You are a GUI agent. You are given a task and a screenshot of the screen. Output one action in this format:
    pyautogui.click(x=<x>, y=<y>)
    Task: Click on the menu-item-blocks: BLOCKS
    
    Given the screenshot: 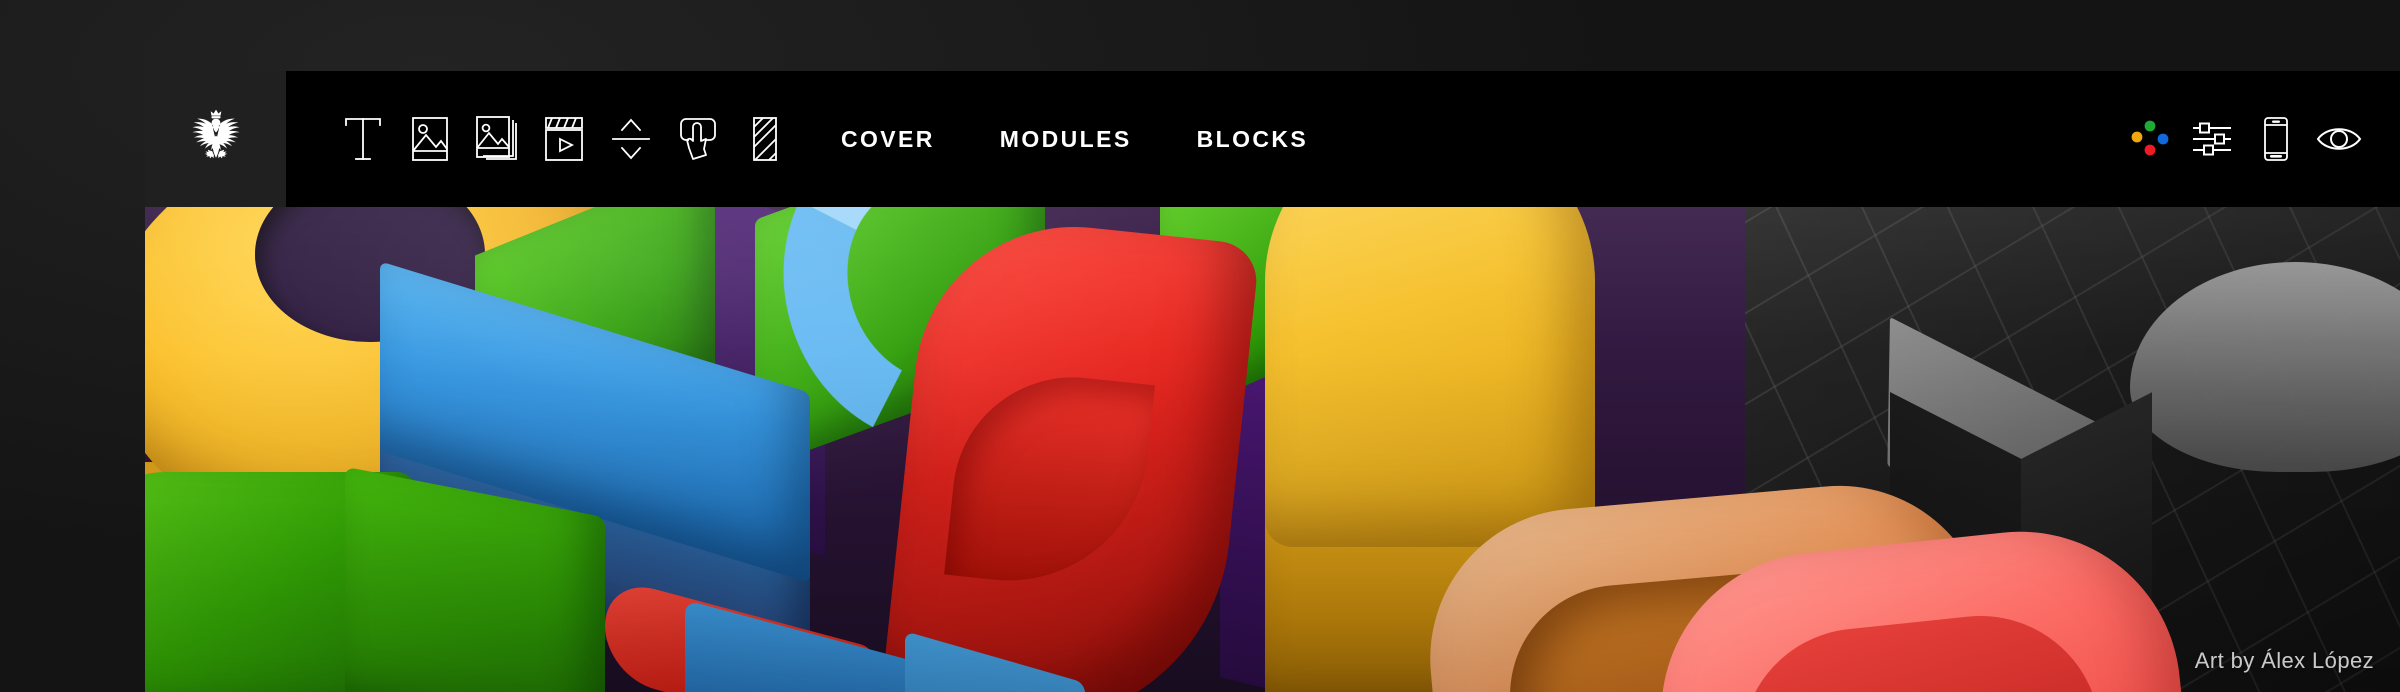 What is the action you would take?
    pyautogui.click(x=1253, y=139)
    